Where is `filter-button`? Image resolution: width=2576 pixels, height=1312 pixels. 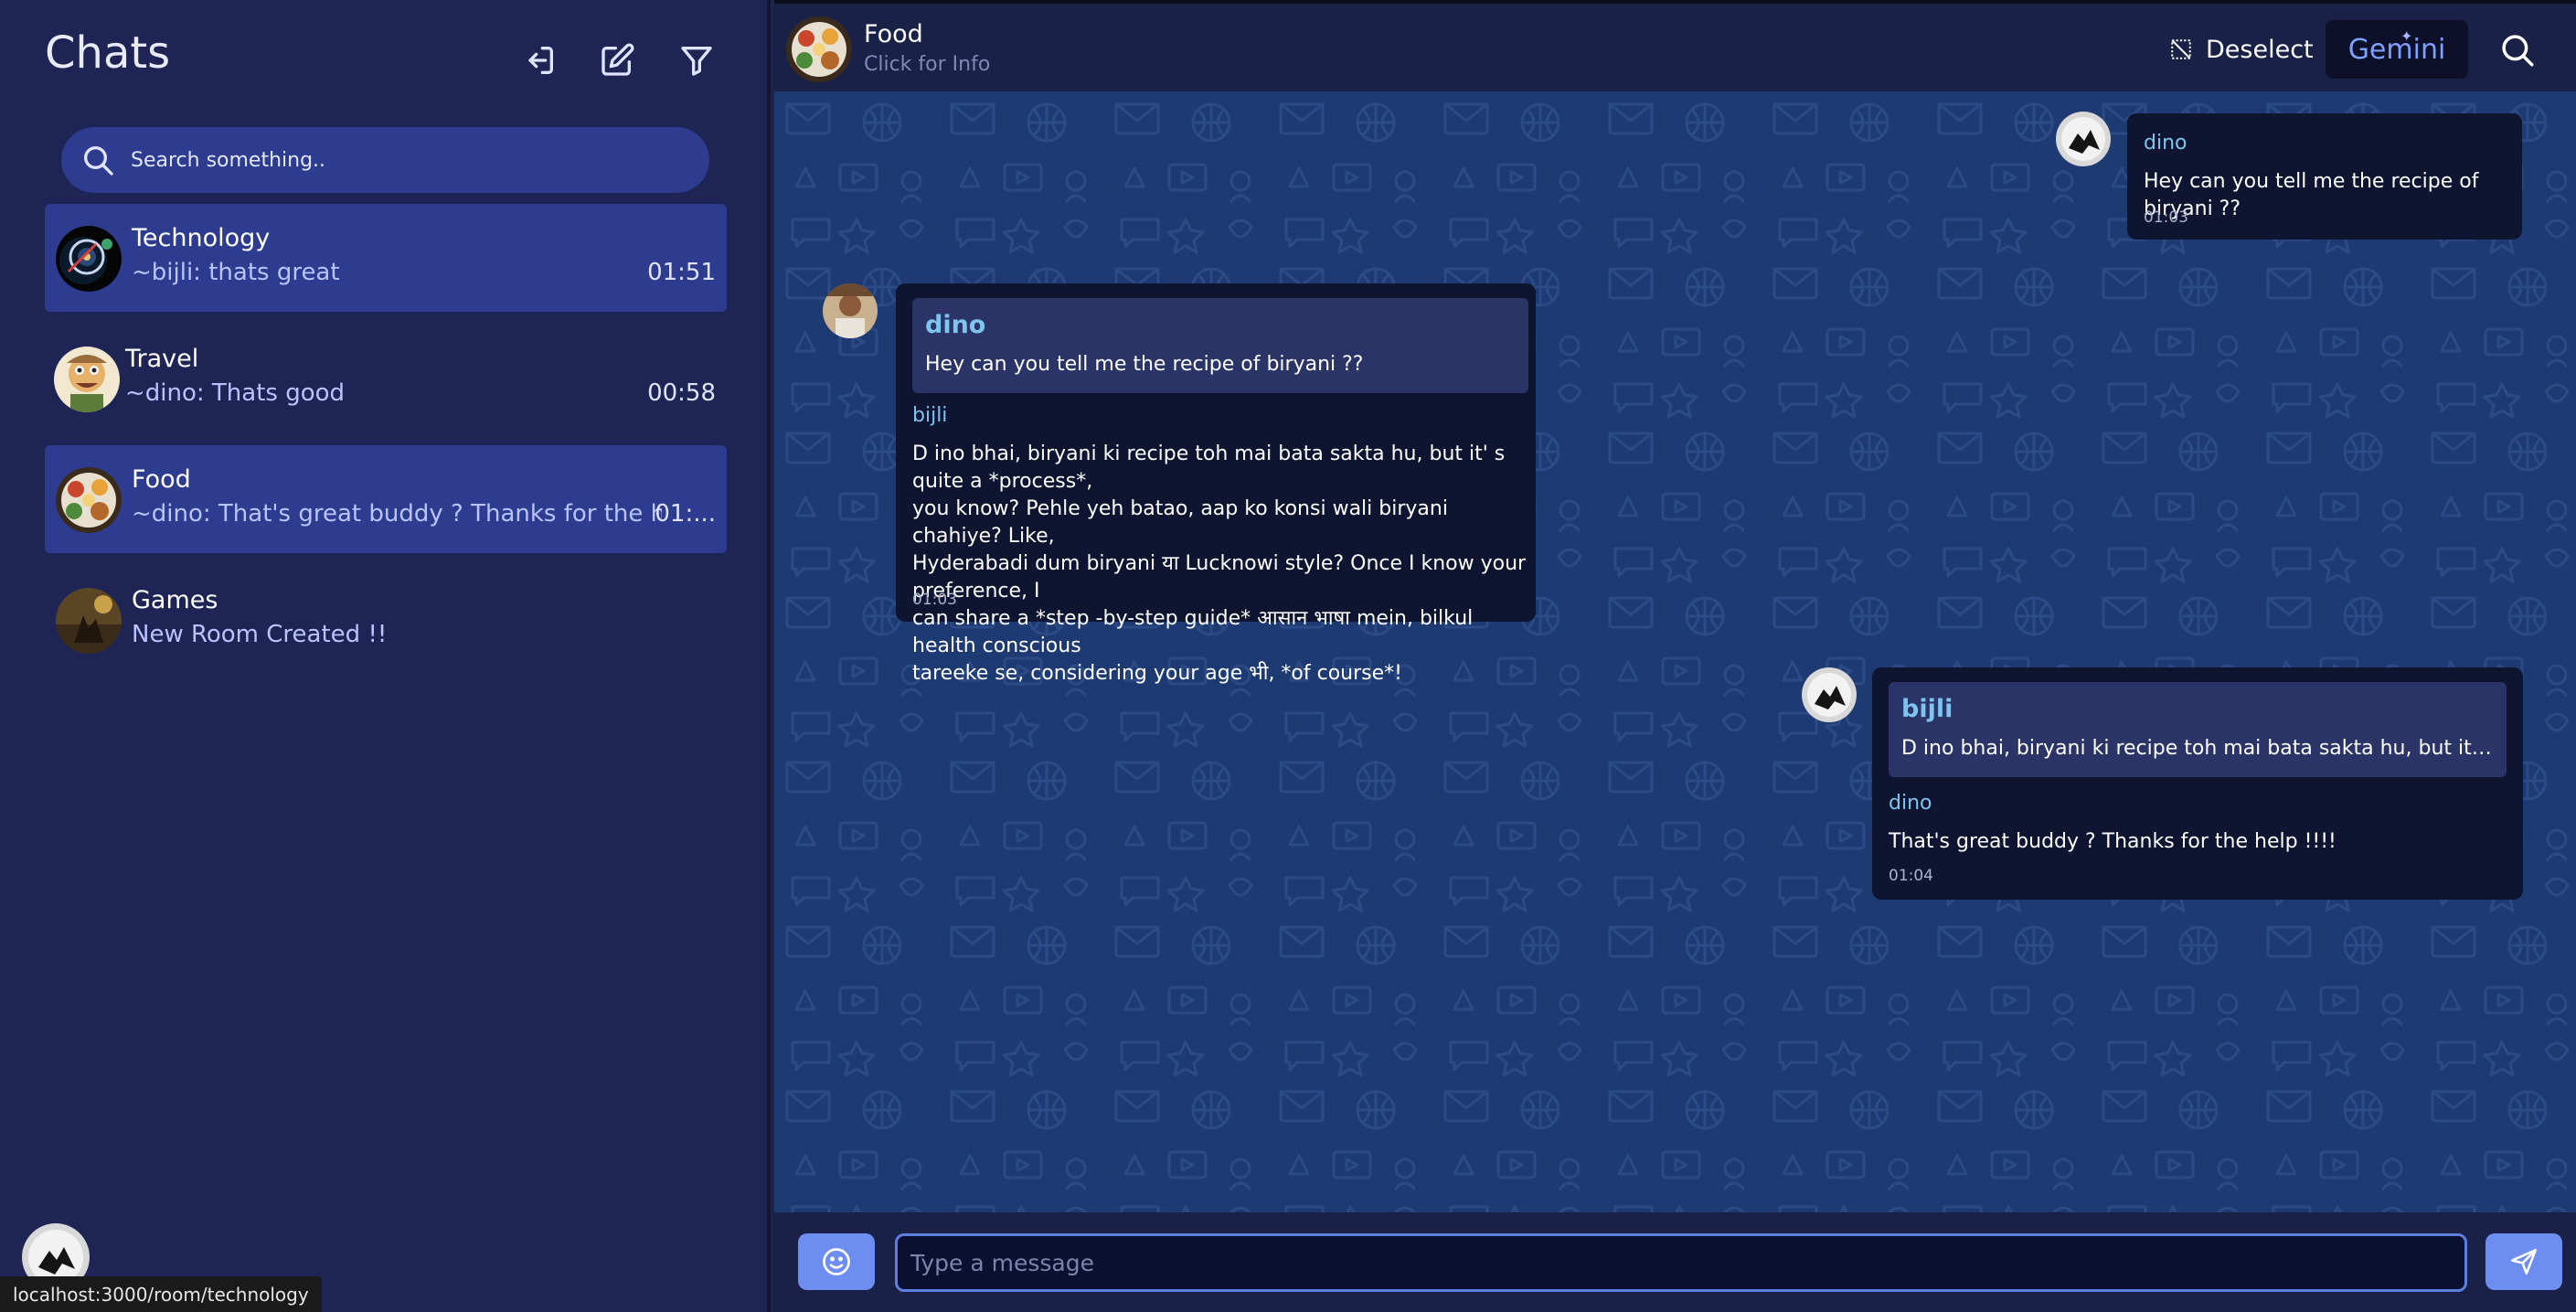
filter-button is located at coordinates (697, 60).